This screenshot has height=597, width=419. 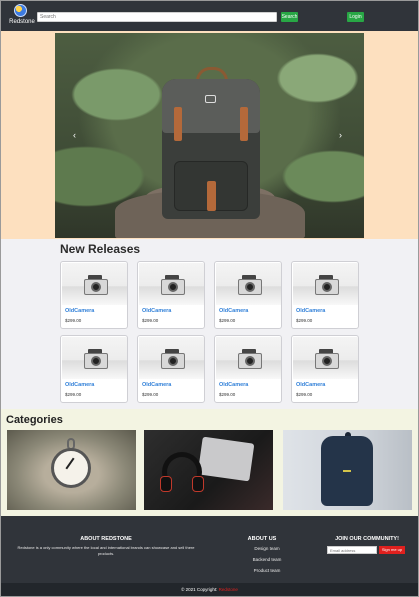 I want to click on search-button: Search, so click(x=289, y=17).